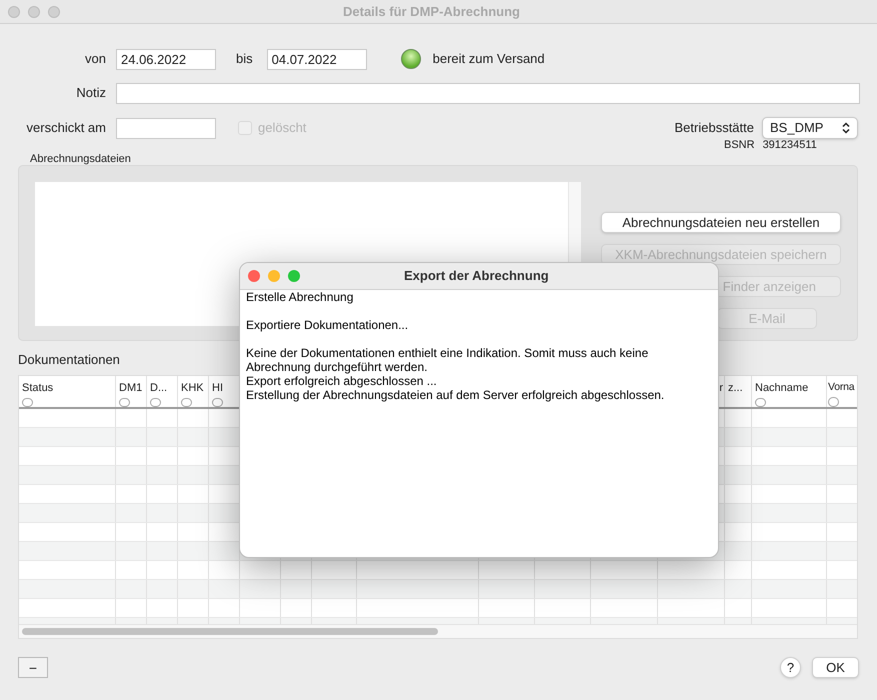 The width and height of the screenshot is (877, 700). I want to click on remove-button: −, so click(33, 667).